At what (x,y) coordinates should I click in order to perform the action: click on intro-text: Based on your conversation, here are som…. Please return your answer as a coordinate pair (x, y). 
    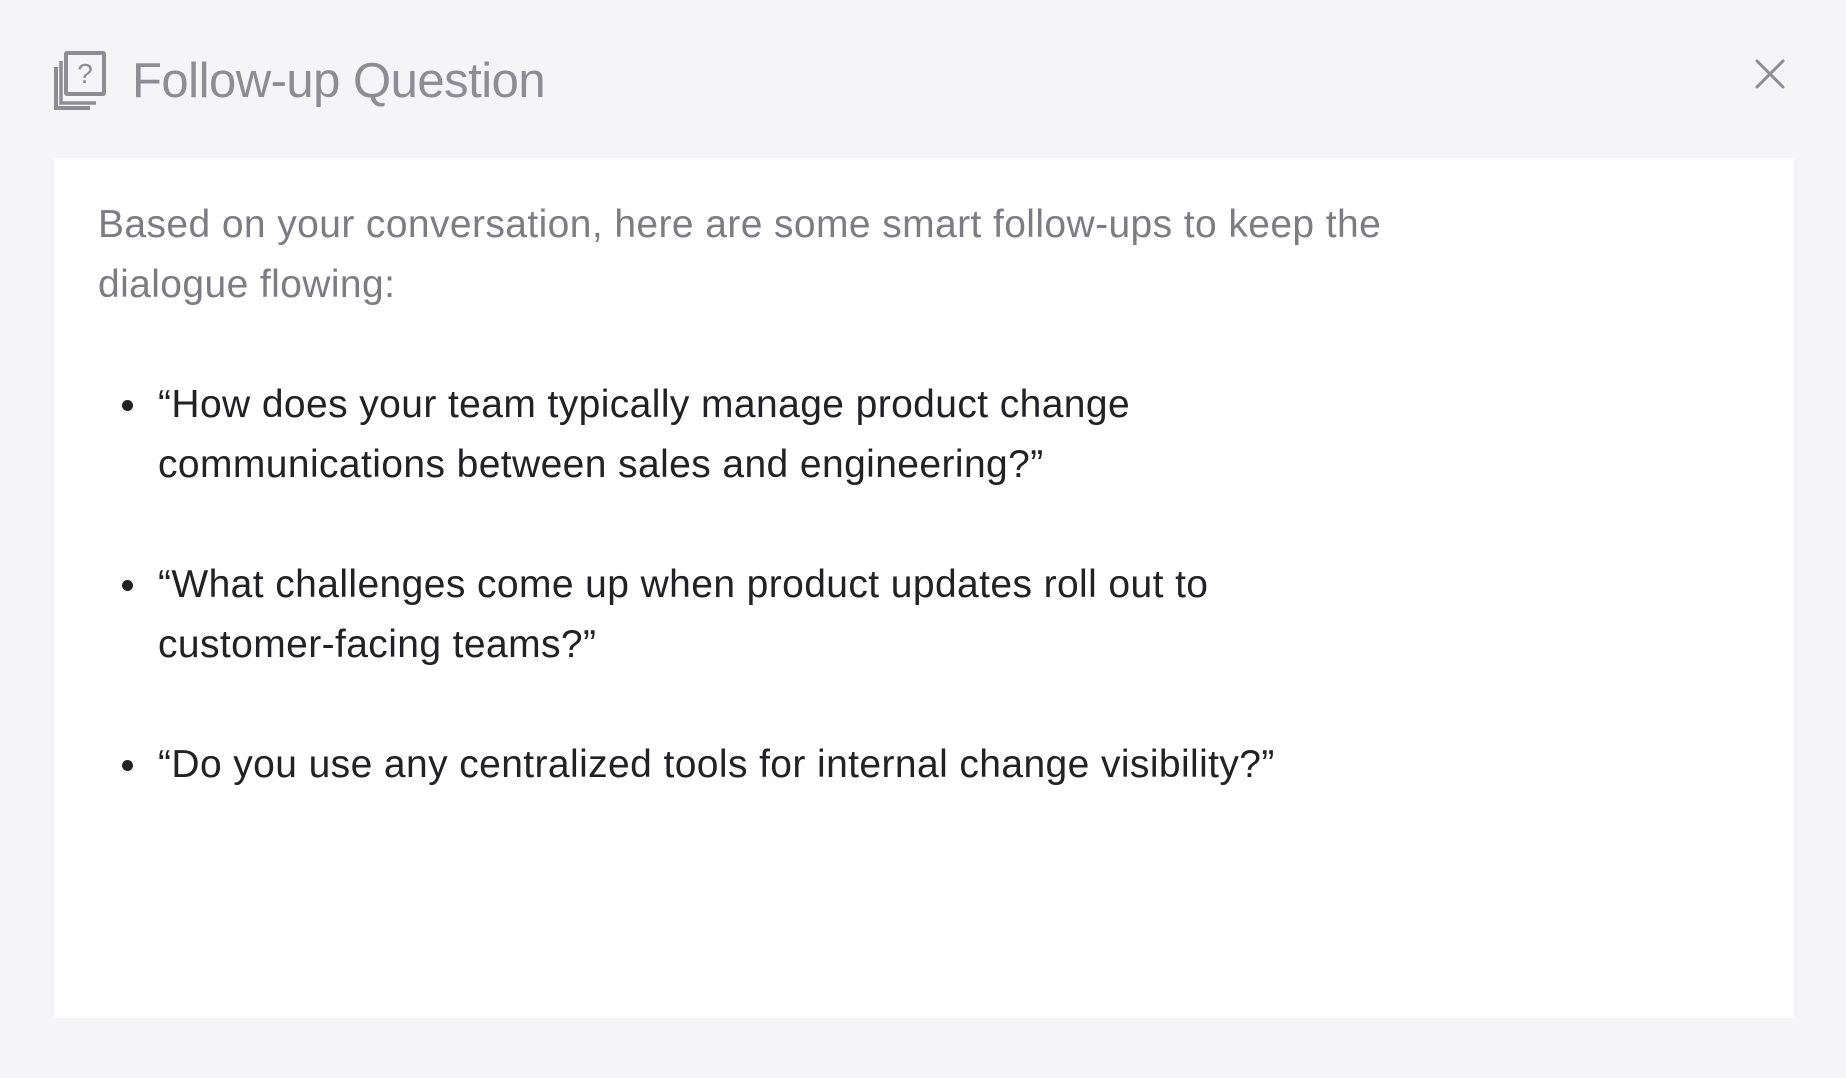
    Looking at the image, I should click on (740, 254).